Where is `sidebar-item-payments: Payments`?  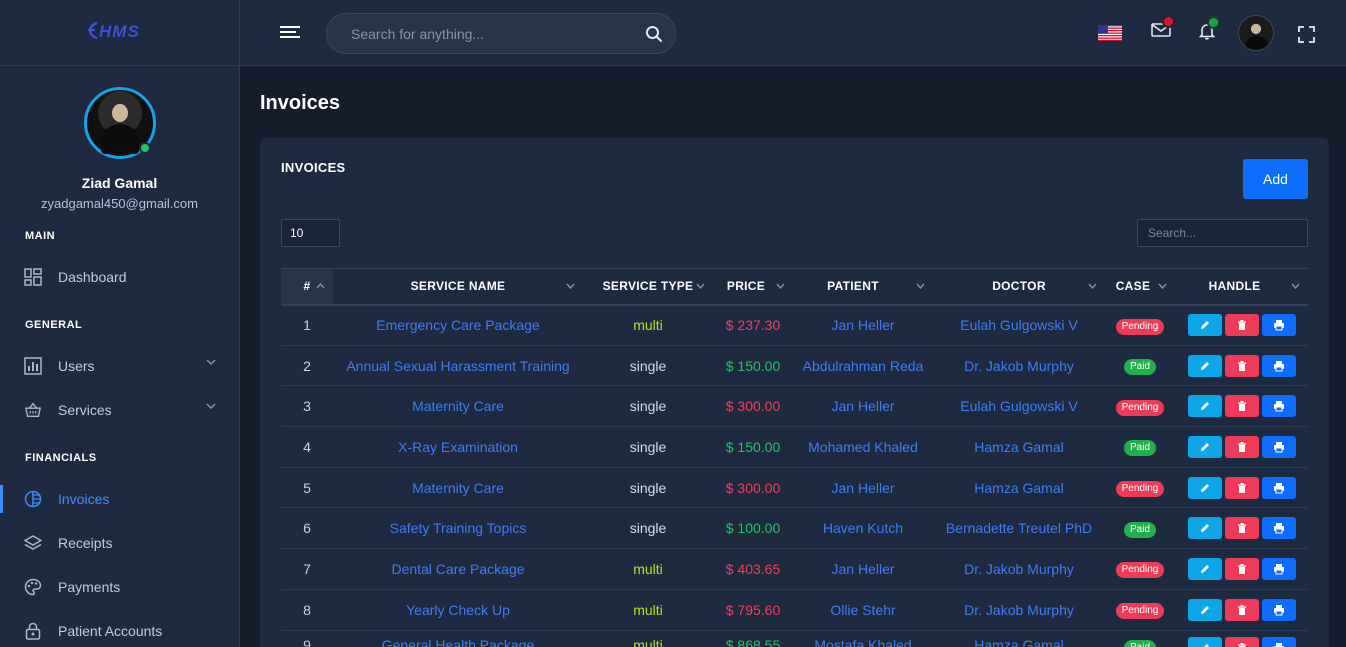 sidebar-item-payments: Payments is located at coordinates (120, 587).